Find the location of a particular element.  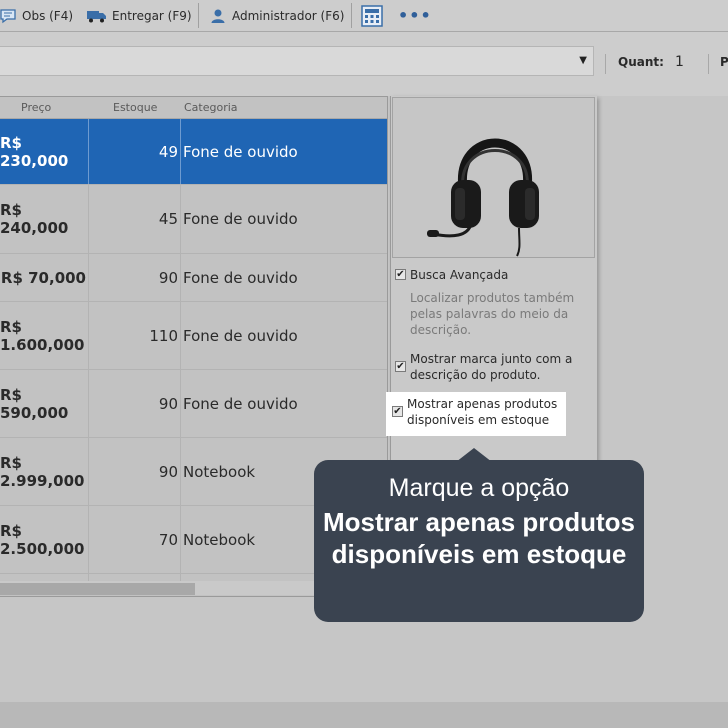

cell-preco: R$ 590,000 is located at coordinates (34, 403).